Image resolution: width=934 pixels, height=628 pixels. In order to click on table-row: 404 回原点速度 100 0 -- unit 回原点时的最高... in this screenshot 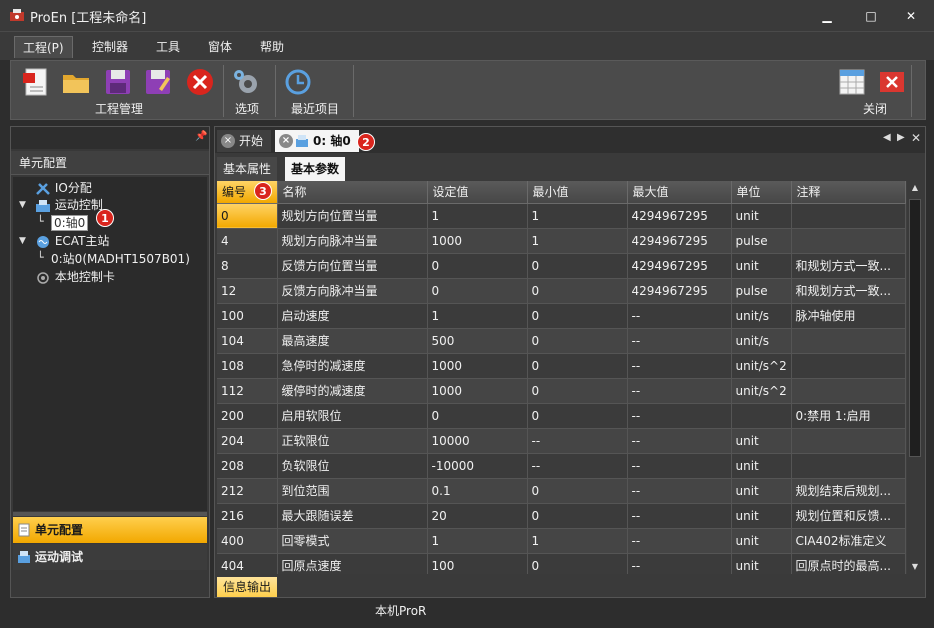, I will do `click(561, 563)`.